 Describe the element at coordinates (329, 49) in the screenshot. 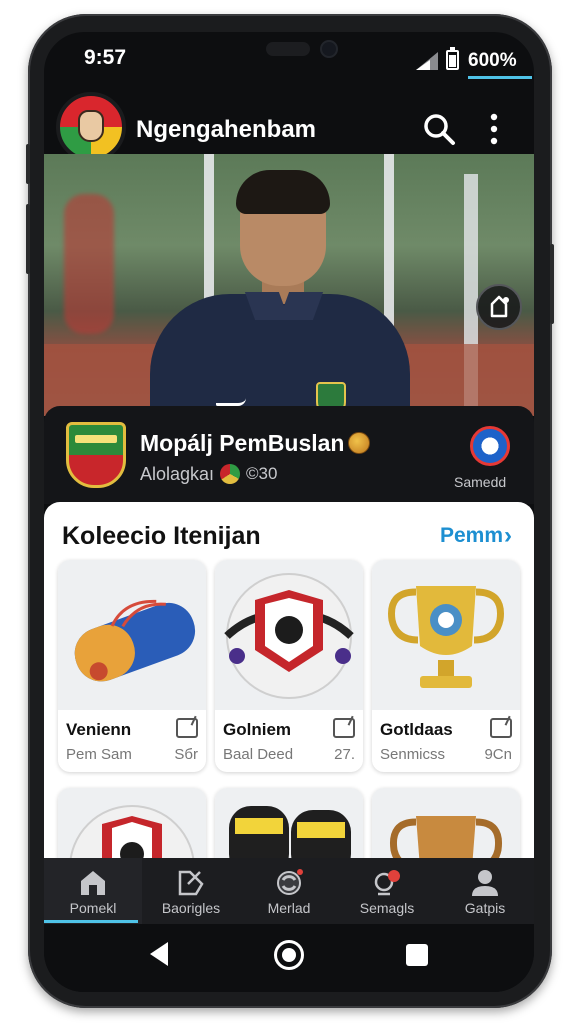

I see `front-camera` at that location.